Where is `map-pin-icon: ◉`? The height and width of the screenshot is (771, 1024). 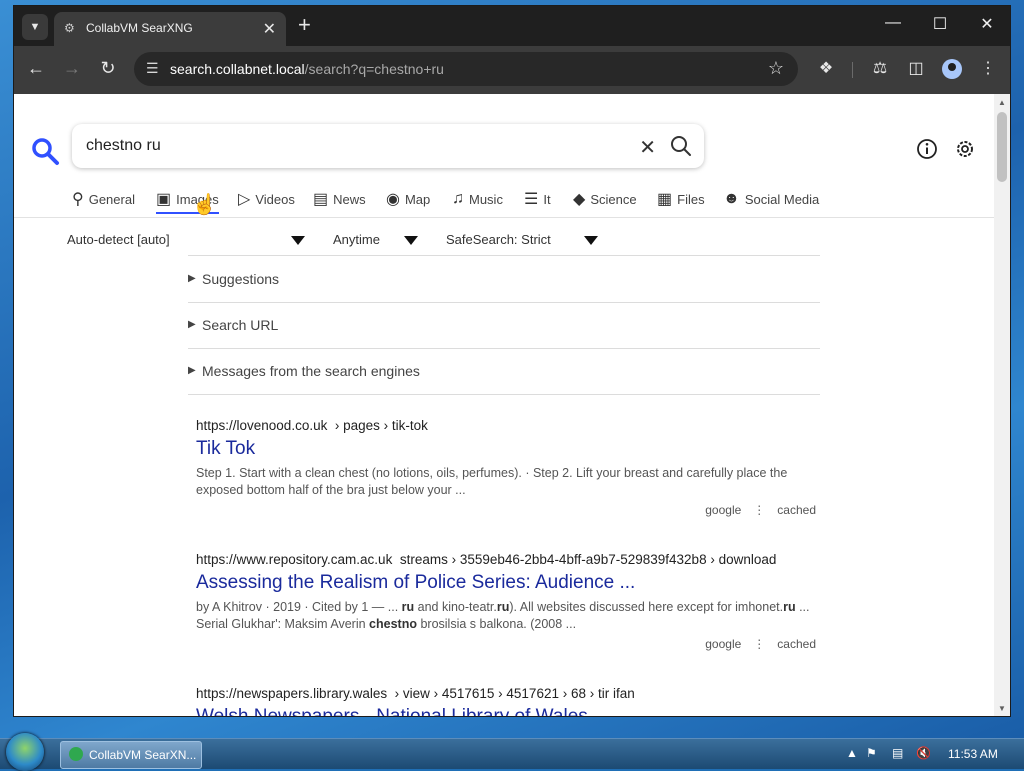
map-pin-icon: ◉ is located at coordinates (393, 199).